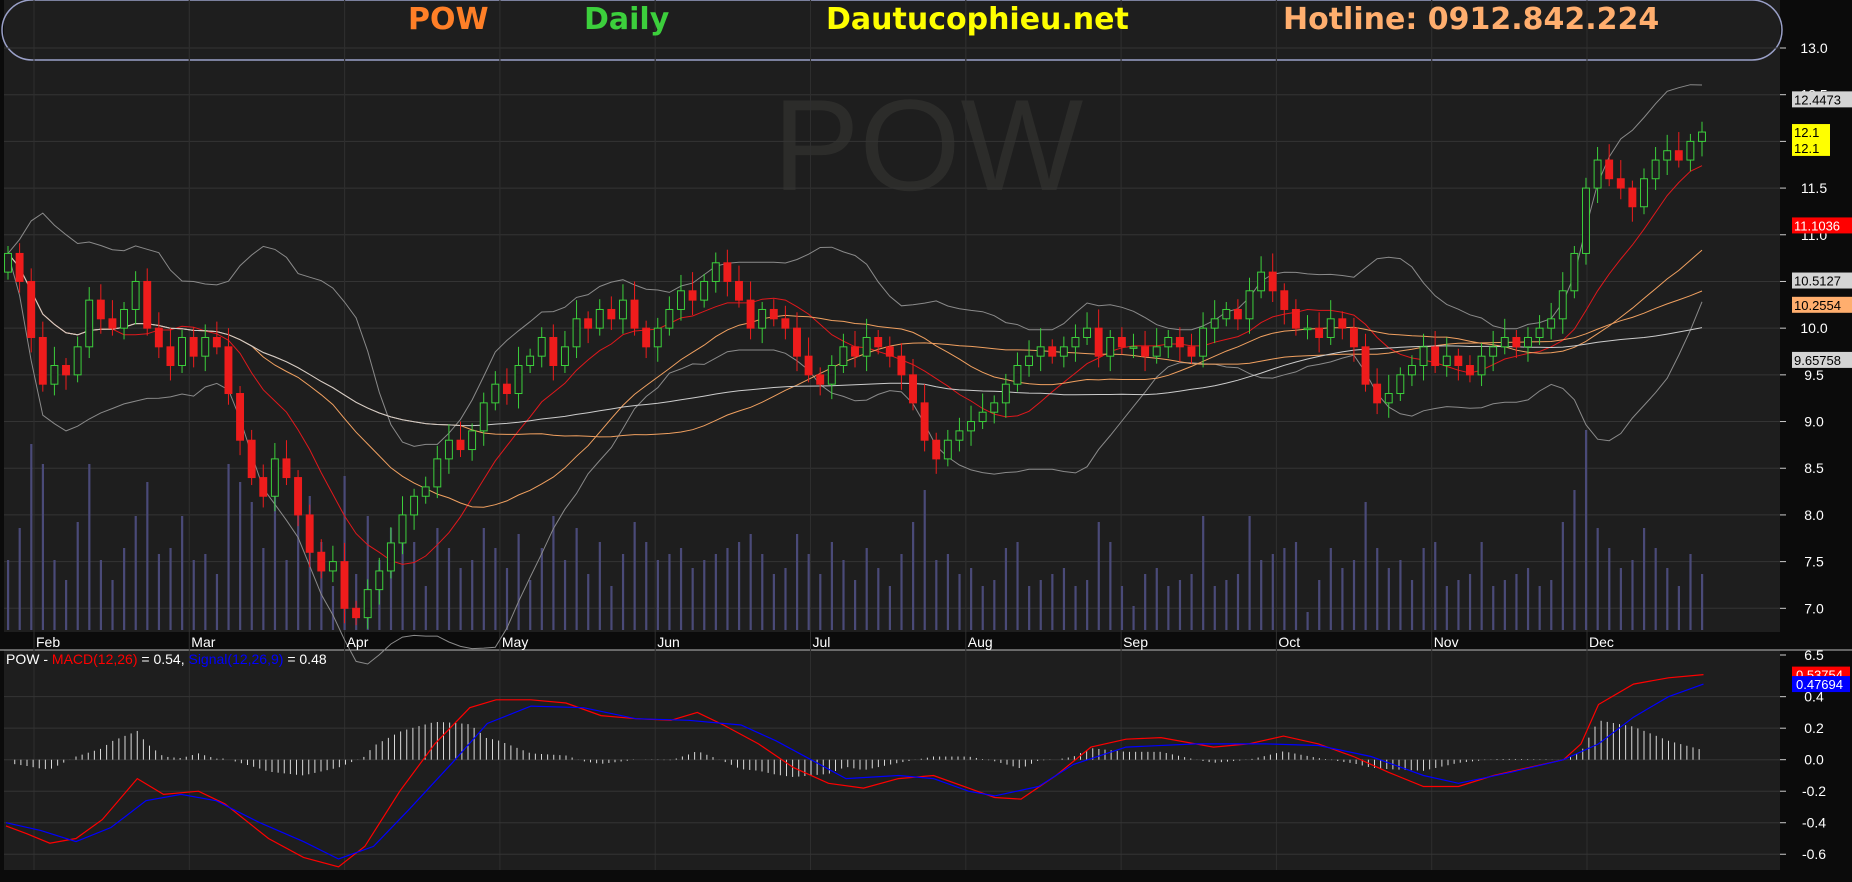  What do you see at coordinates (1814, 608) in the screenshot?
I see `price-tick-label: 7.0` at bounding box center [1814, 608].